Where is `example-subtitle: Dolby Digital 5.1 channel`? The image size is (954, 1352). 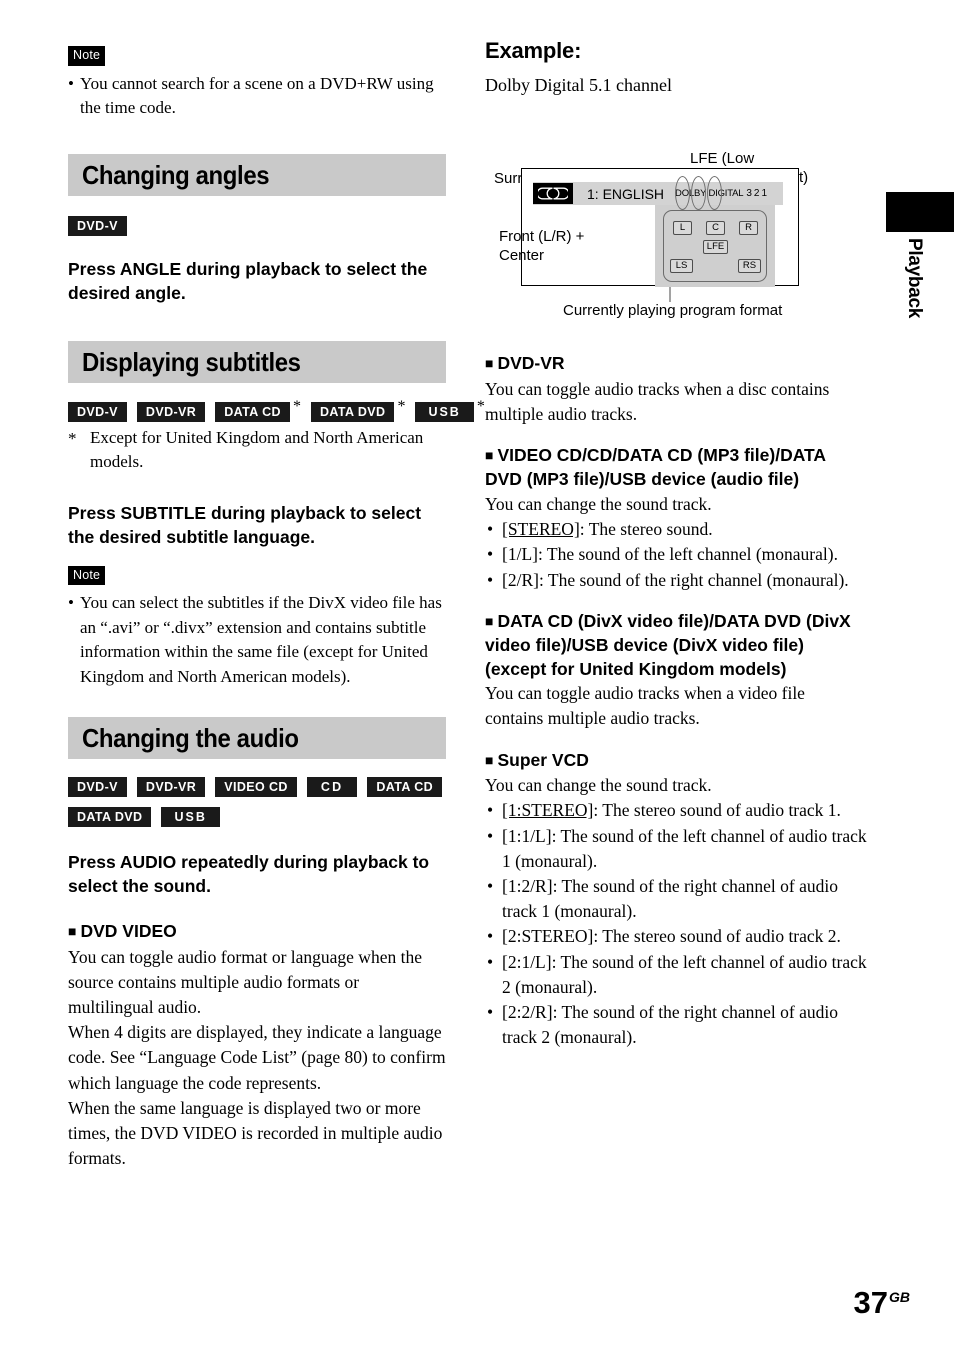 example-subtitle: Dolby Digital 5.1 channel is located at coordinates (578, 85).